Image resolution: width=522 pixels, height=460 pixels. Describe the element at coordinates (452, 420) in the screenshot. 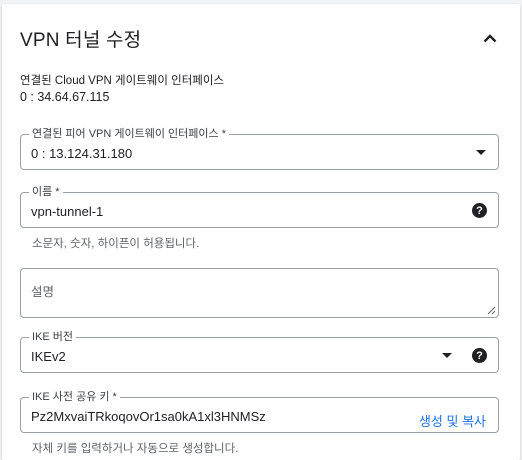

I see `generate-copy-button: 생성 및 복사` at that location.